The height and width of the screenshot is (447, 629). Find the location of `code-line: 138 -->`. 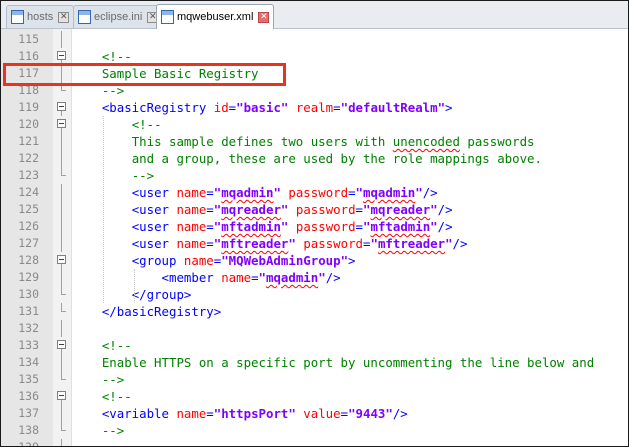

code-line: 138 --> is located at coordinates (314, 430).